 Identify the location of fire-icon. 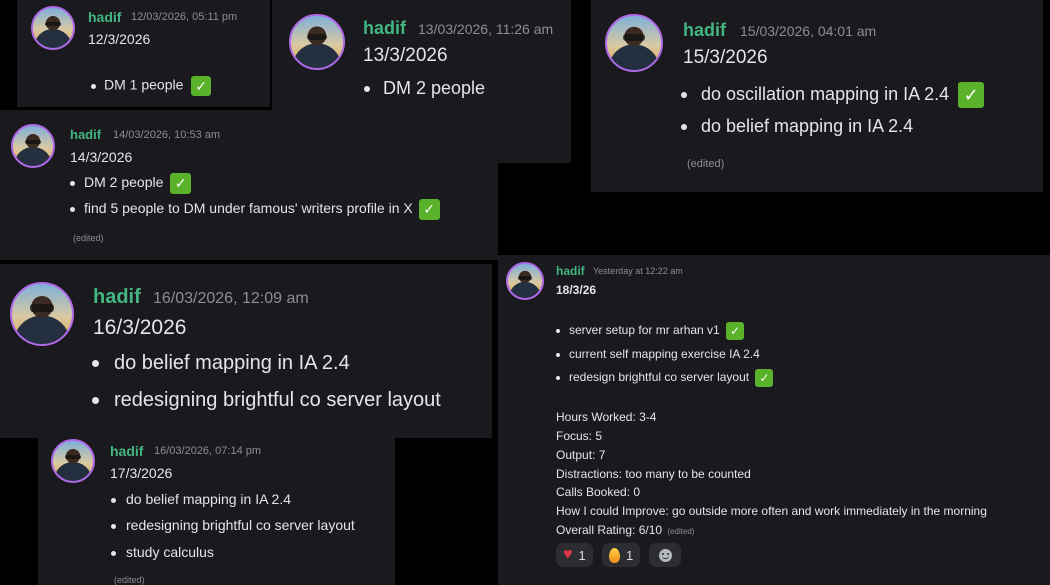
(614, 555).